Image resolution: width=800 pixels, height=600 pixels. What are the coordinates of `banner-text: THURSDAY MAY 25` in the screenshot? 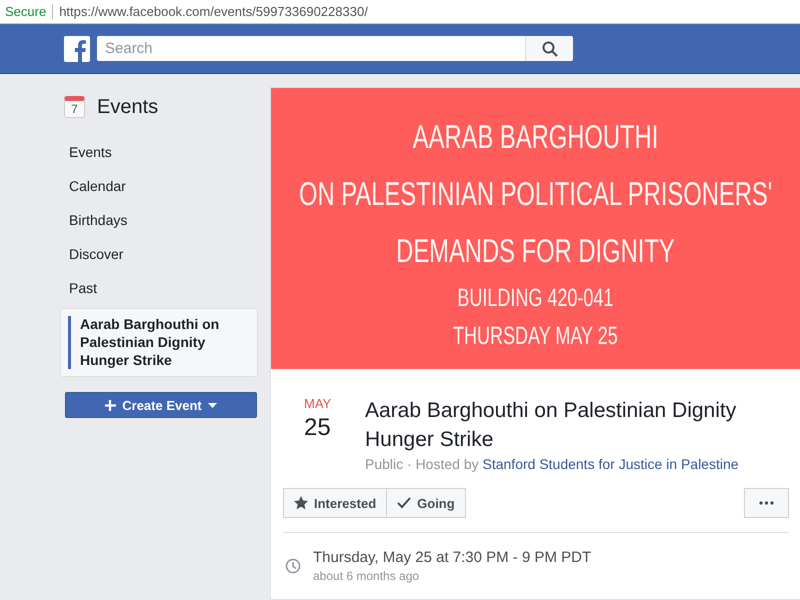 It's located at (535, 336).